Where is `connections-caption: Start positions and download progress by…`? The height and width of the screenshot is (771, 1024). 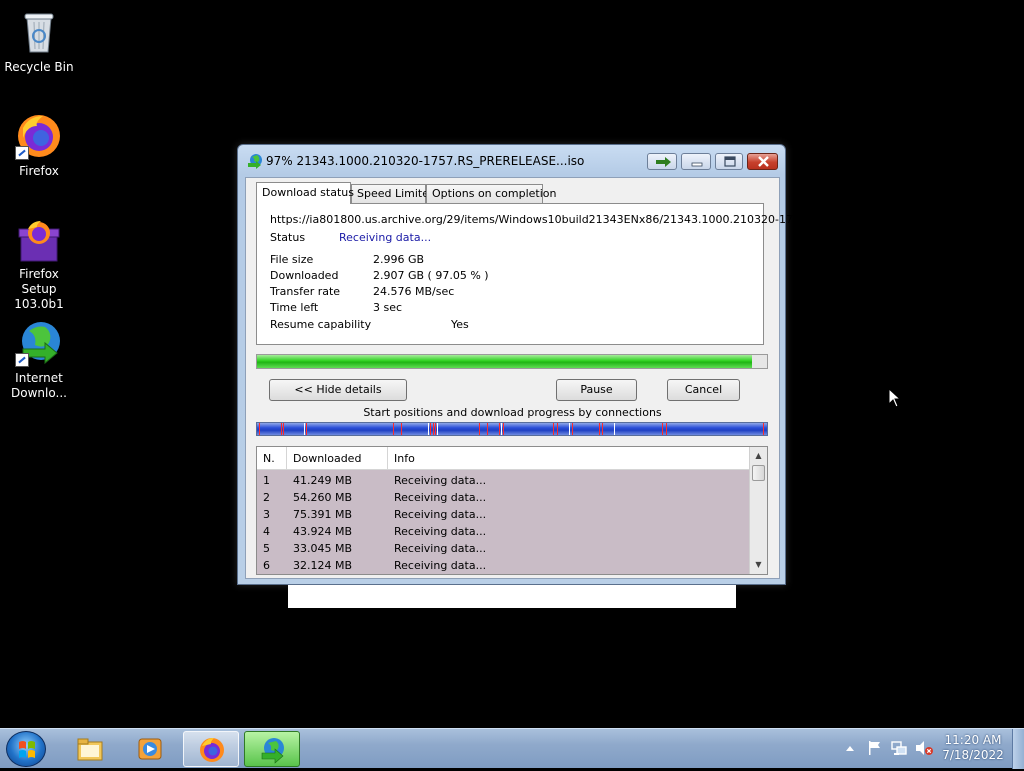
connections-caption: Start positions and download progress by… is located at coordinates (512, 412).